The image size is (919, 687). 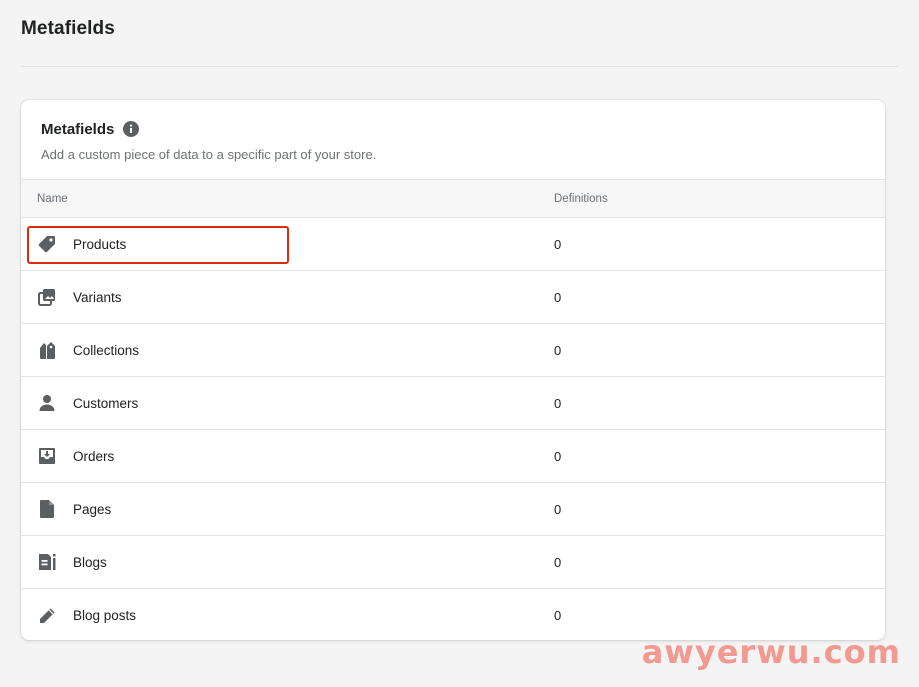 What do you see at coordinates (78, 129) in the screenshot?
I see `card-title: Metafields` at bounding box center [78, 129].